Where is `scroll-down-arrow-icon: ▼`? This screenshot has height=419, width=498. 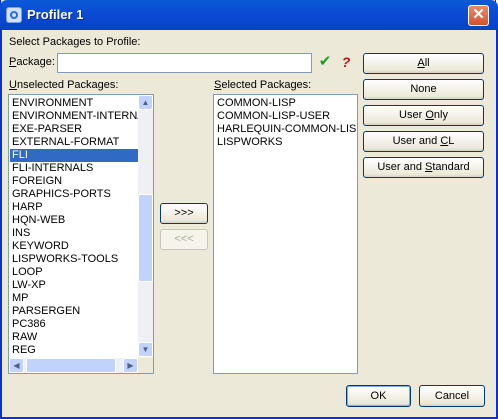
scroll-down-arrow-icon: ▼ is located at coordinates (145, 349).